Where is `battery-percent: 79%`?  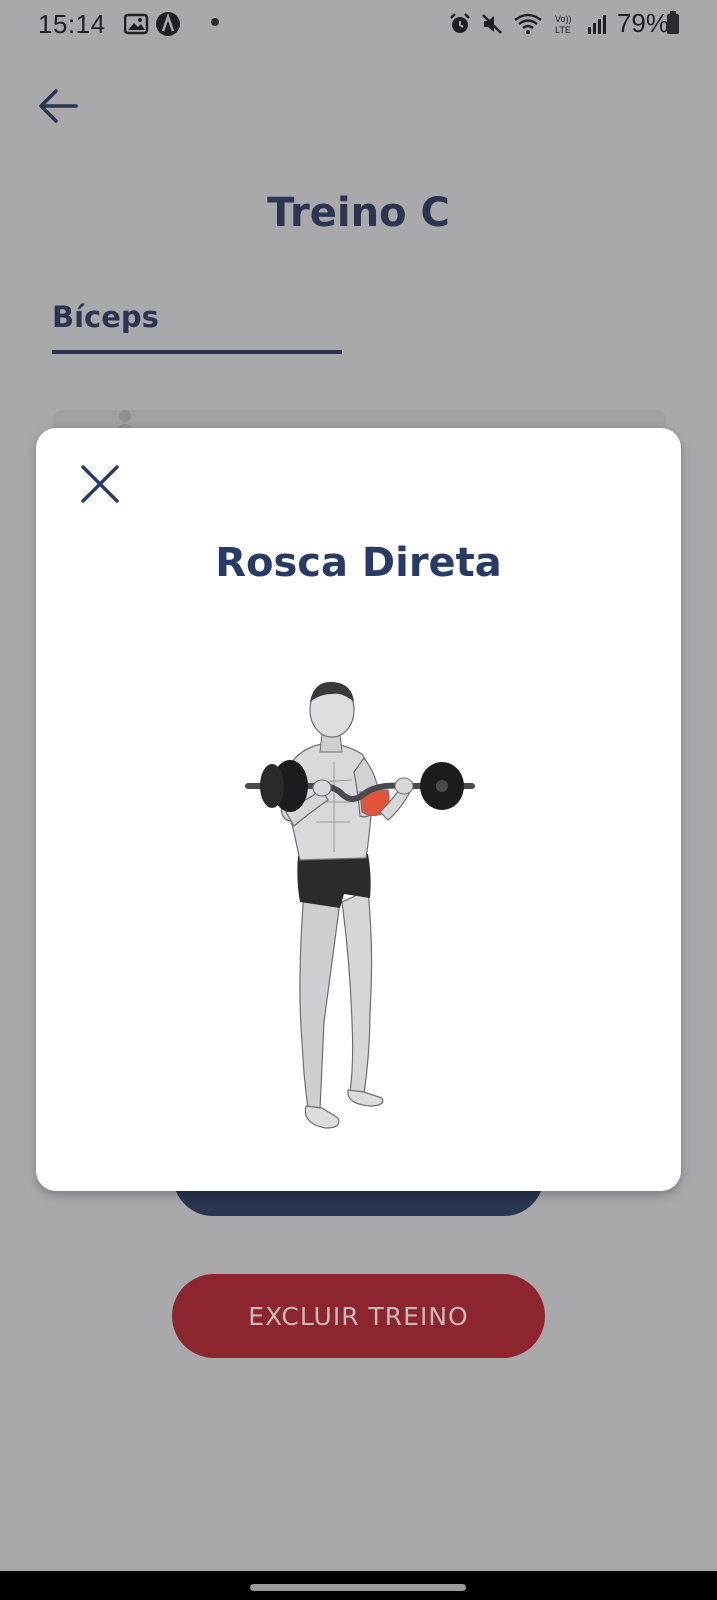 battery-percent: 79% is located at coordinates (642, 23).